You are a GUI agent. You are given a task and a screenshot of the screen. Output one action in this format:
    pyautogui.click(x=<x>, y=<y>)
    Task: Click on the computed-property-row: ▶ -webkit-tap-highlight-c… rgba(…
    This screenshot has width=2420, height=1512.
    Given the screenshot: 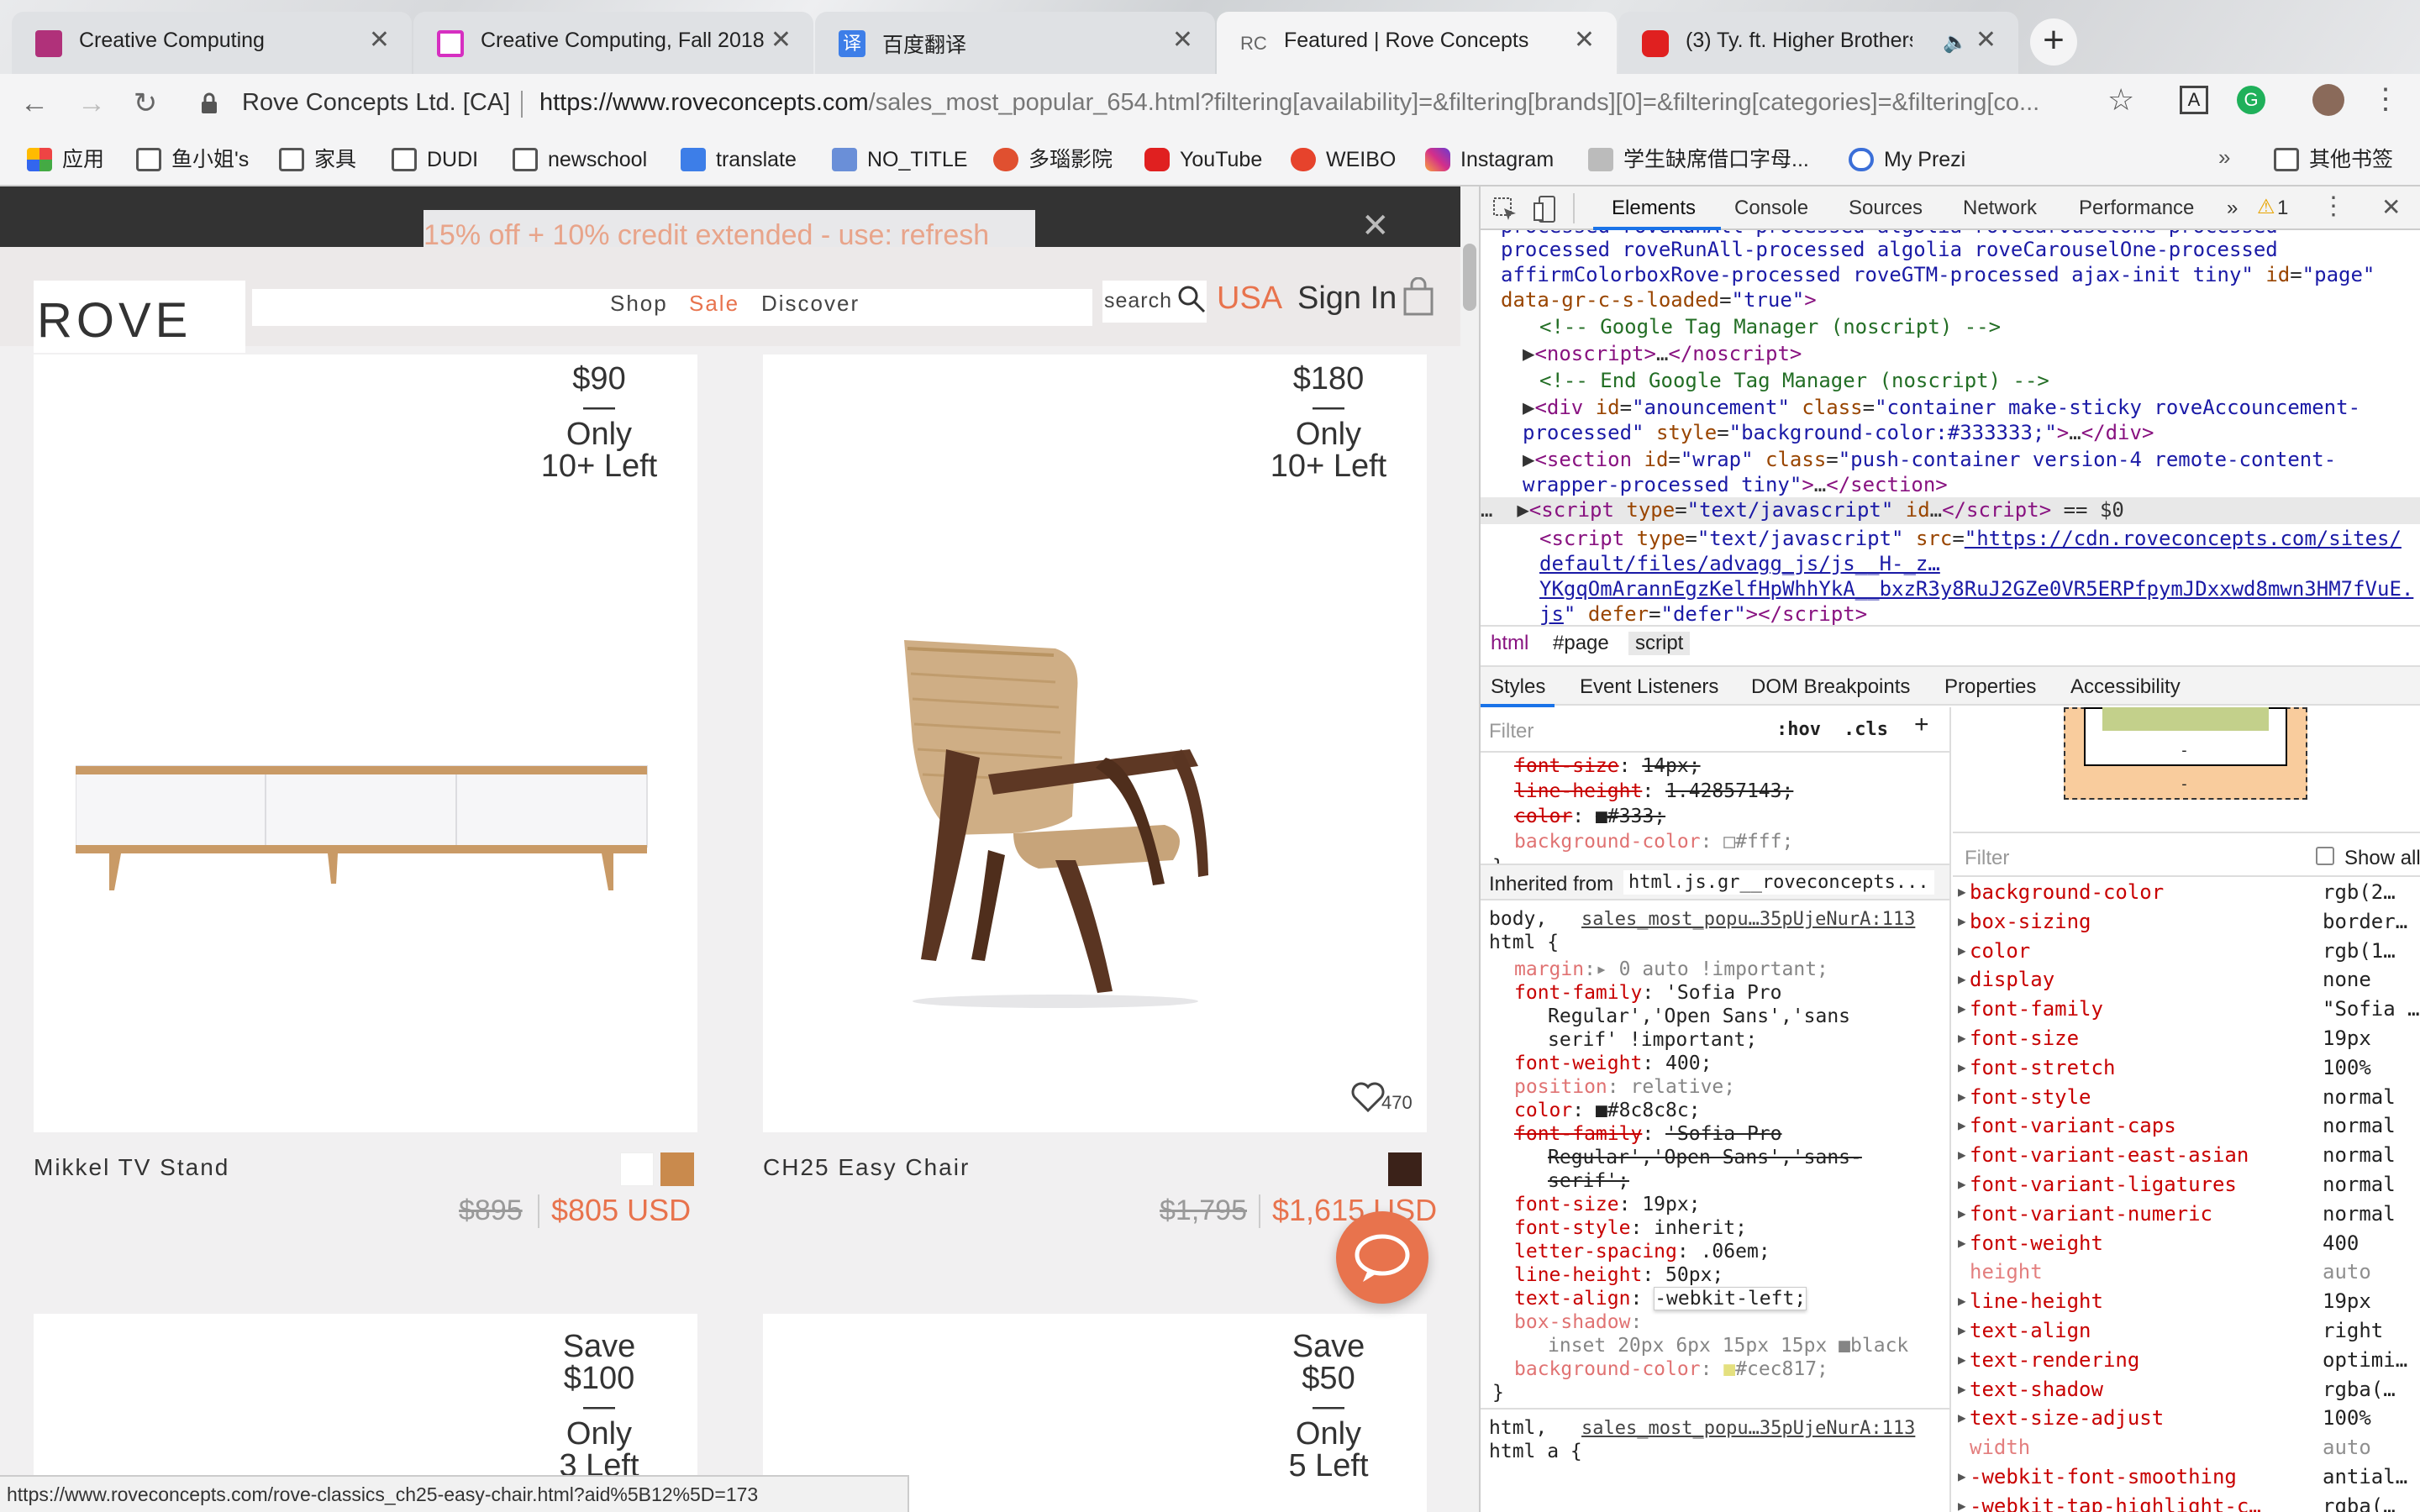 What is the action you would take?
    pyautogui.click(x=2186, y=1502)
    